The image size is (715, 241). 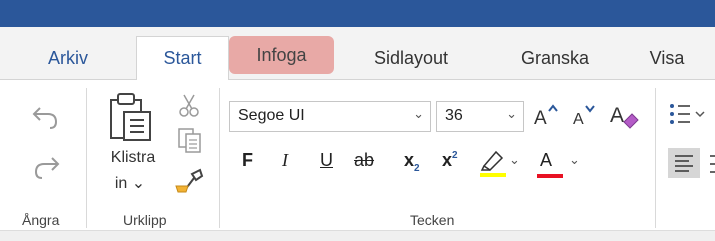 I want to click on font-size-dropdown: 36 ⌄, so click(x=480, y=116).